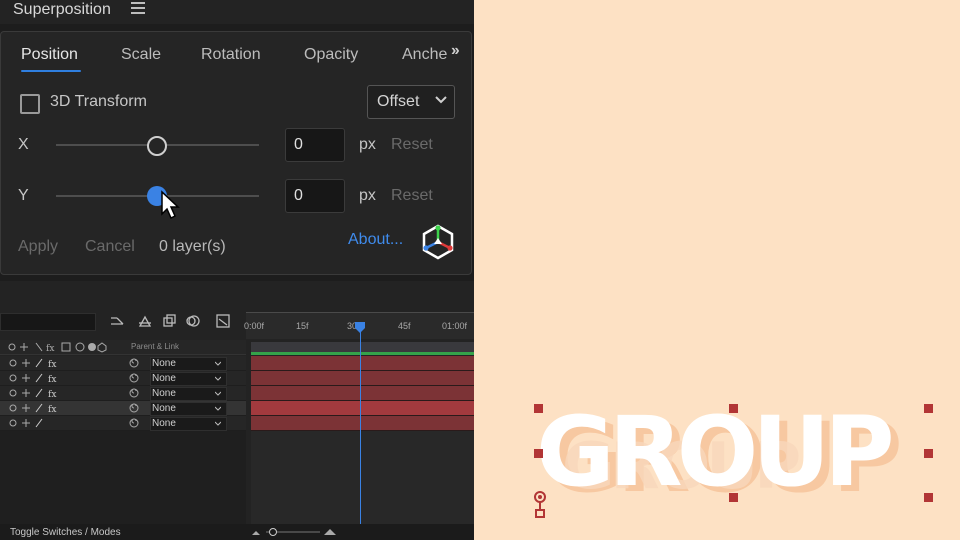 Image resolution: width=960 pixels, height=540 pixels. I want to click on layer-count: 0 layer(s), so click(192, 246).